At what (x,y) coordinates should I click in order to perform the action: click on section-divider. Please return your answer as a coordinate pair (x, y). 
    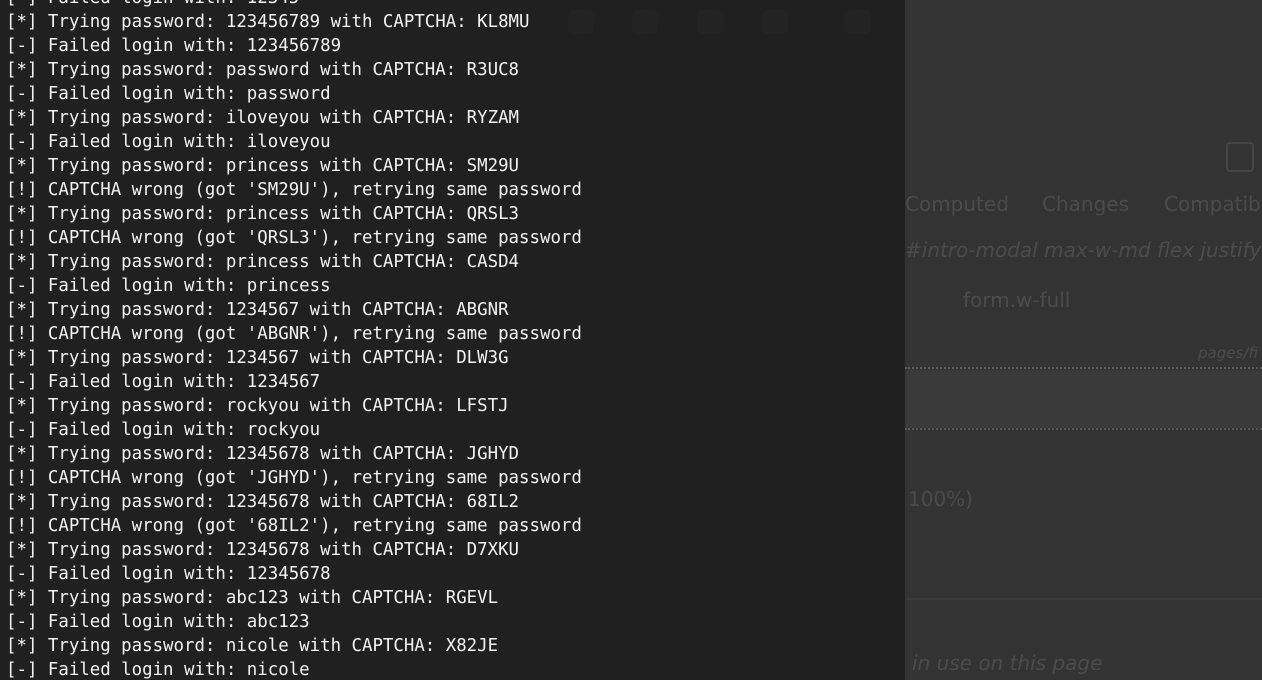
    Looking at the image, I should click on (1083, 599).